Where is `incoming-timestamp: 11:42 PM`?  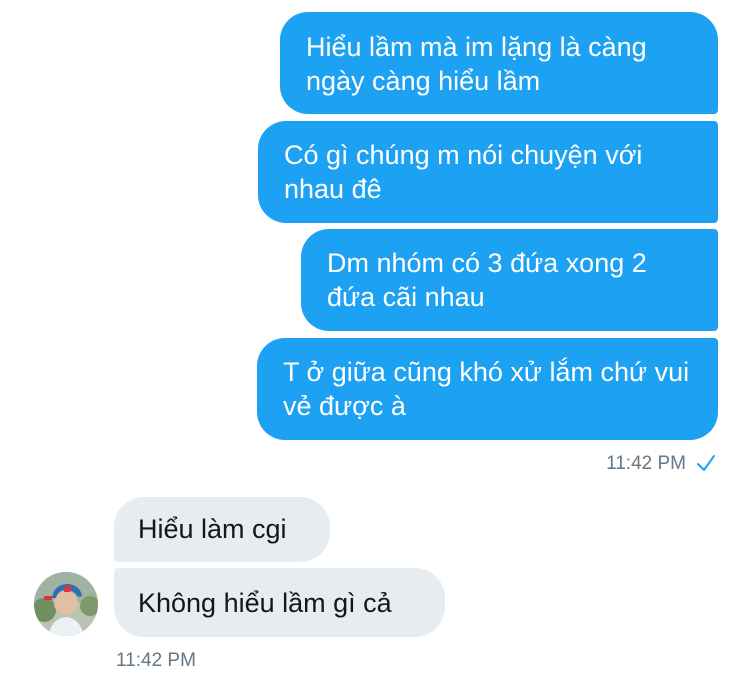 incoming-timestamp: 11:42 PM is located at coordinates (156, 660).